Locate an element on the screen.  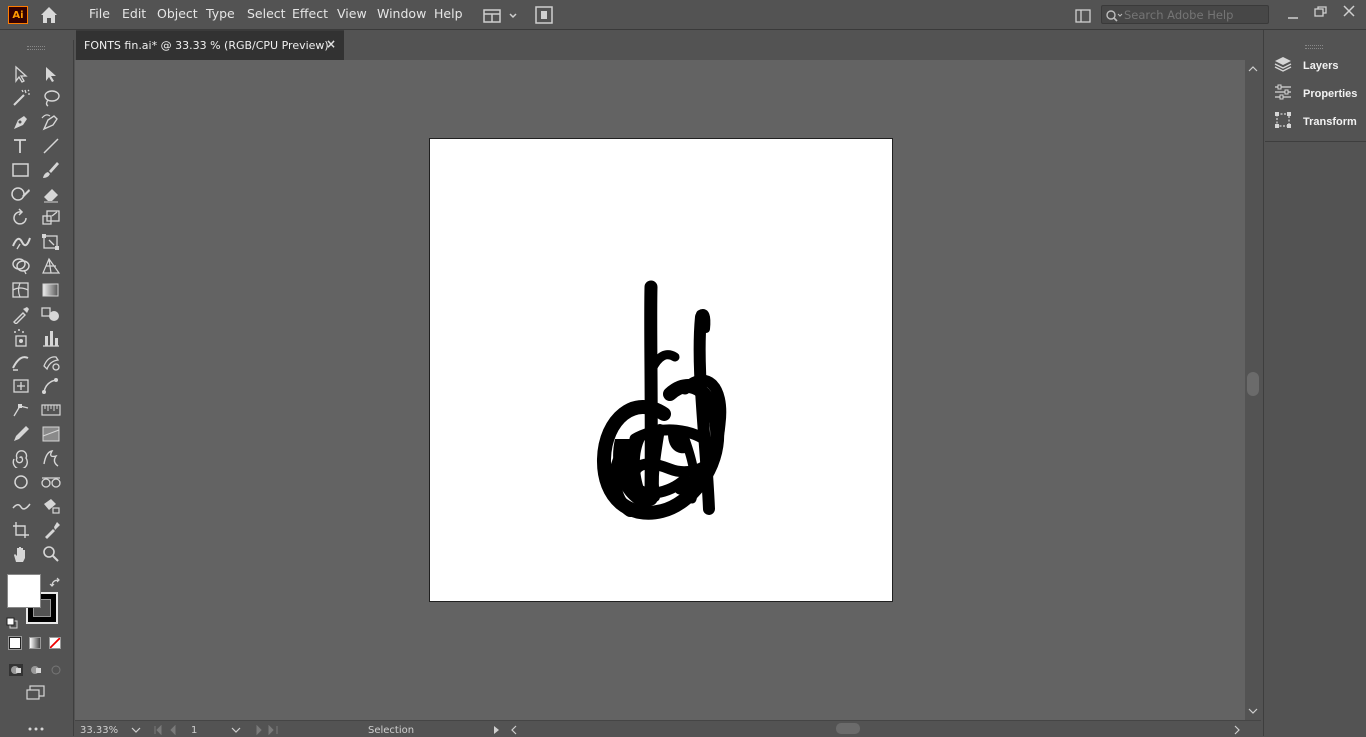
selection-tool-icon is located at coordinates (21, 74).